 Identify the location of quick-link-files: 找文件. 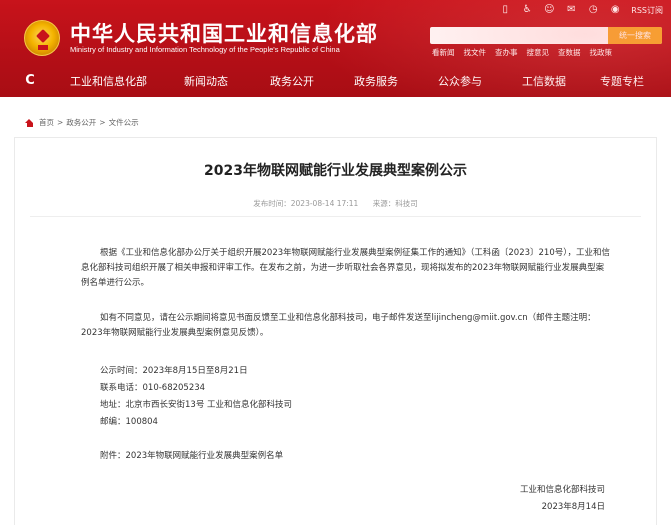
(475, 52).